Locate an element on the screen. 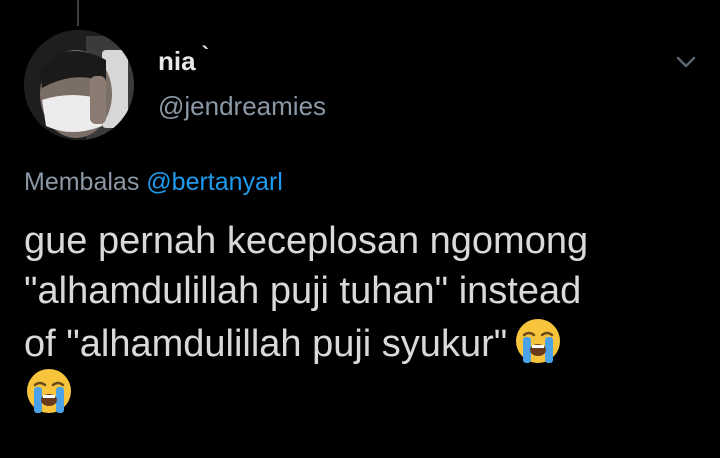  more-options-chevron-icon is located at coordinates (686, 62).